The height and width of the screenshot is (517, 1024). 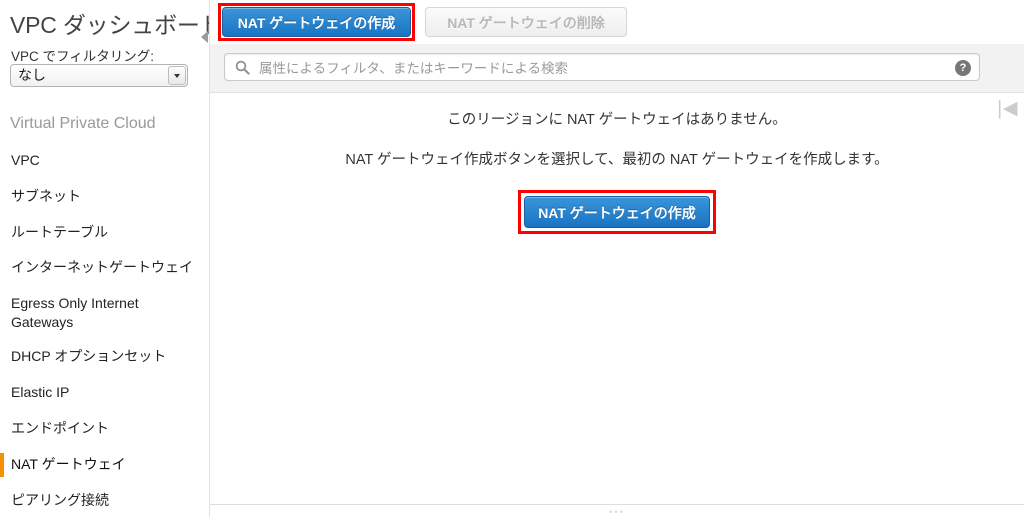 I want to click on help-icon: ?, so click(x=963, y=68).